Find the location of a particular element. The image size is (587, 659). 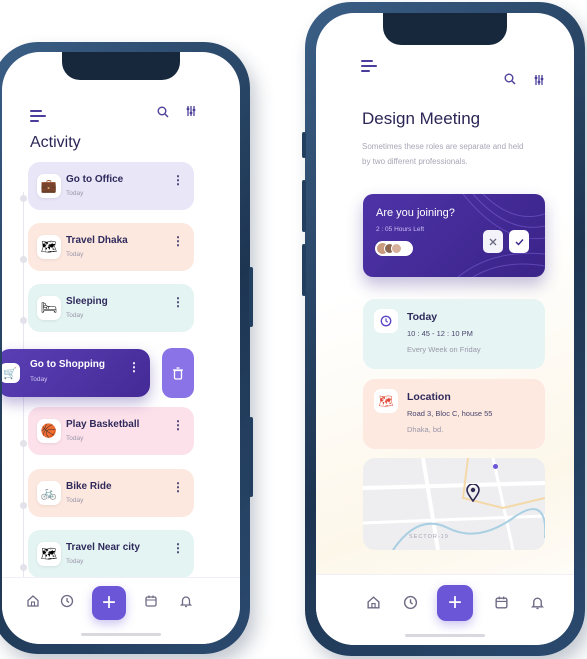

location-pin-icon is located at coordinates (473, 495).